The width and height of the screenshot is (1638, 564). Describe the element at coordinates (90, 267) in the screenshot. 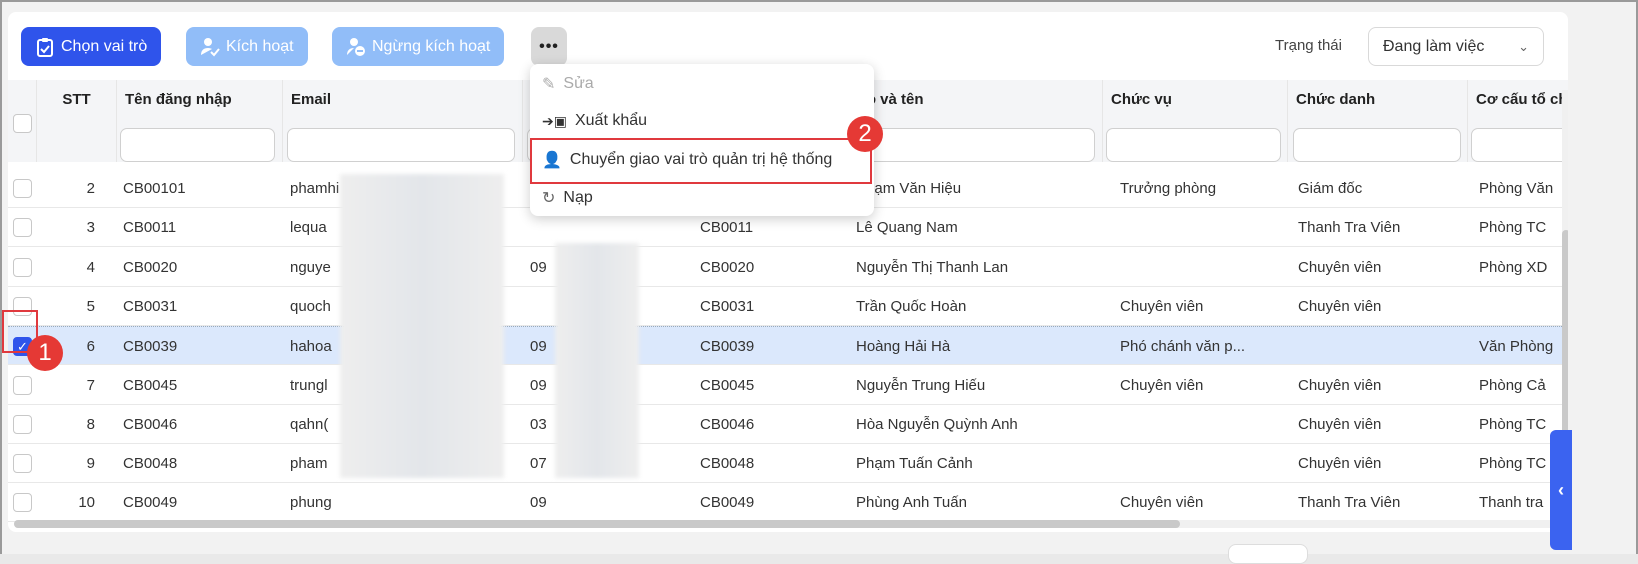

I see `cell-stt: 4` at that location.